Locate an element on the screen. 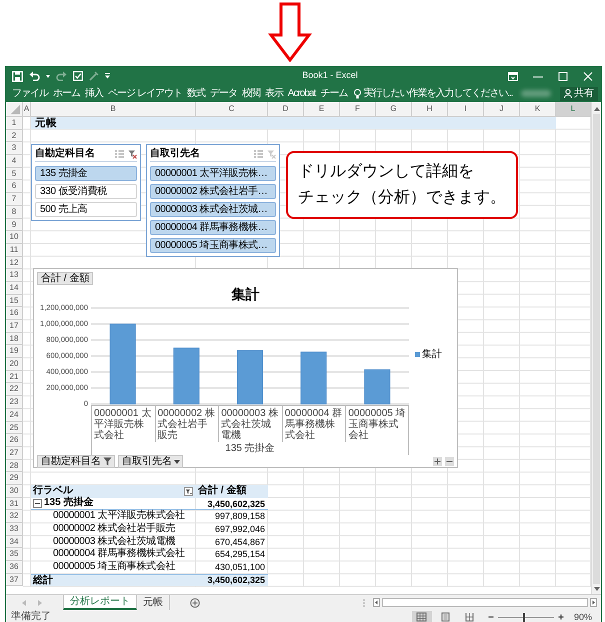  ribbon-tab: データ is located at coordinates (223, 94).